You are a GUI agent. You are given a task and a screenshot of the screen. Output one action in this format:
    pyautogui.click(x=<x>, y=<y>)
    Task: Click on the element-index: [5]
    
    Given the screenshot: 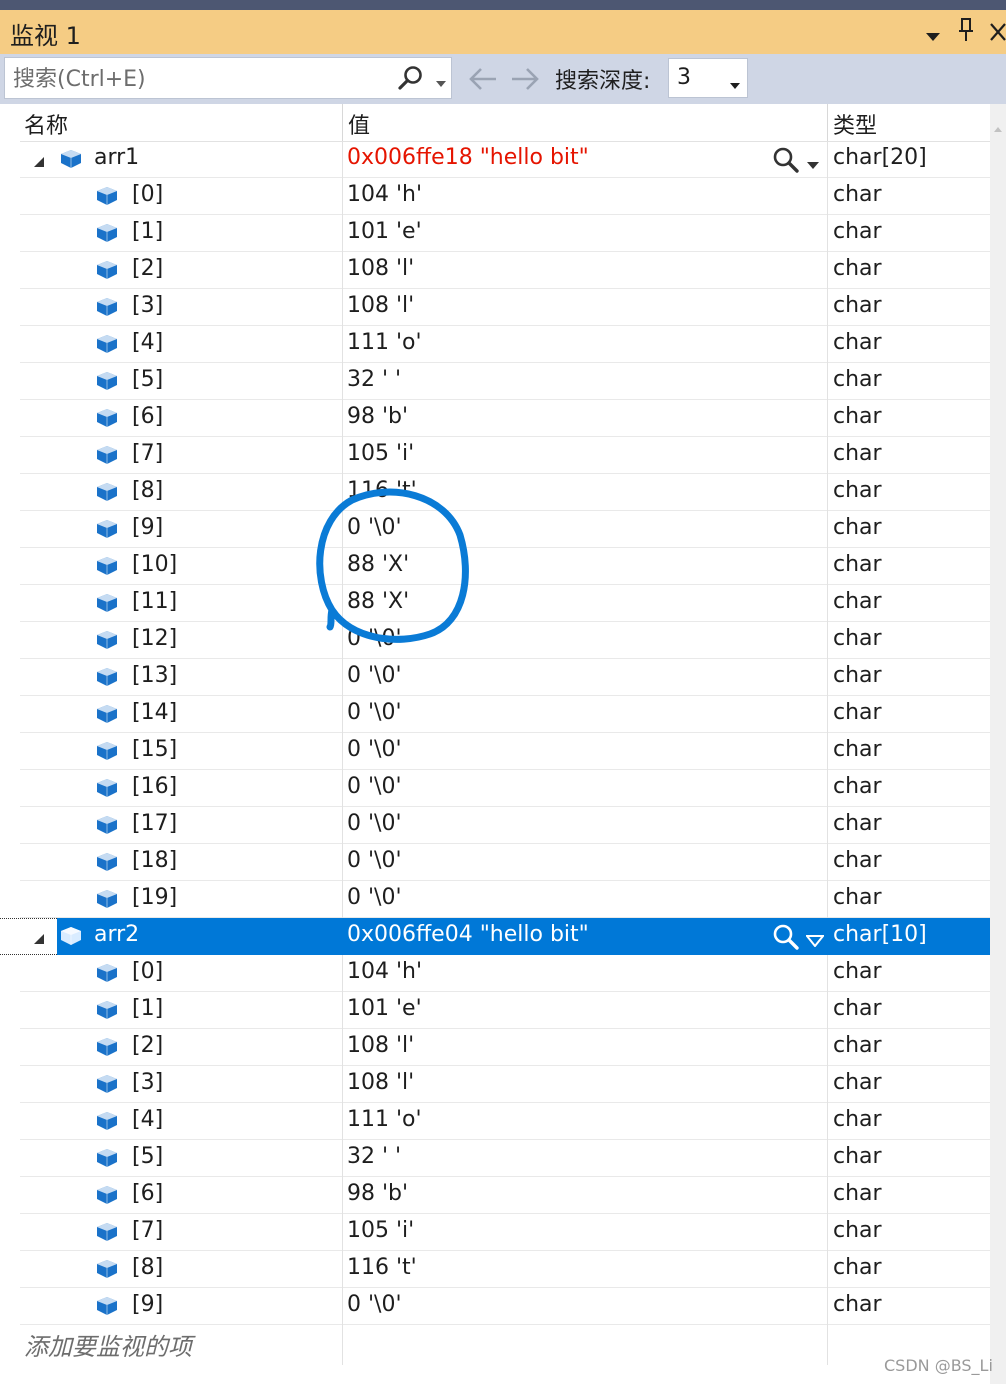 What is the action you would take?
    pyautogui.click(x=148, y=1156)
    